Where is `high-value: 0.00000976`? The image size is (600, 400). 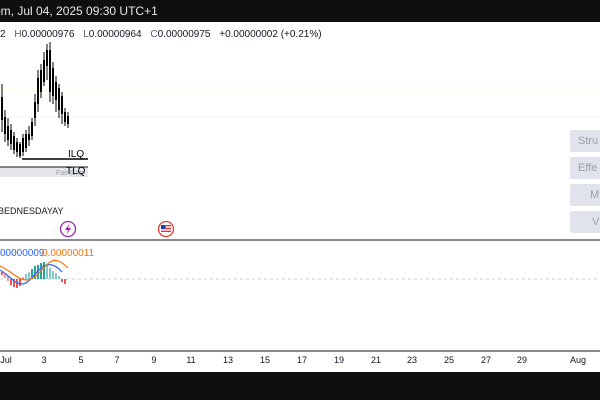 high-value: 0.00000976 is located at coordinates (48, 34).